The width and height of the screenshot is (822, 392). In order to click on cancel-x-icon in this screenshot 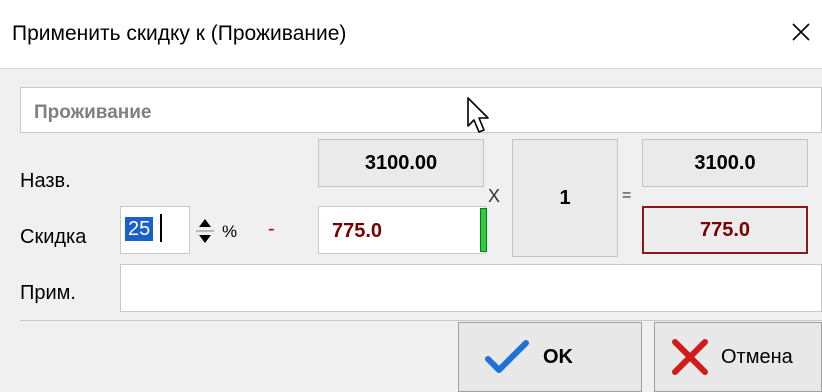, I will do `click(690, 357)`.